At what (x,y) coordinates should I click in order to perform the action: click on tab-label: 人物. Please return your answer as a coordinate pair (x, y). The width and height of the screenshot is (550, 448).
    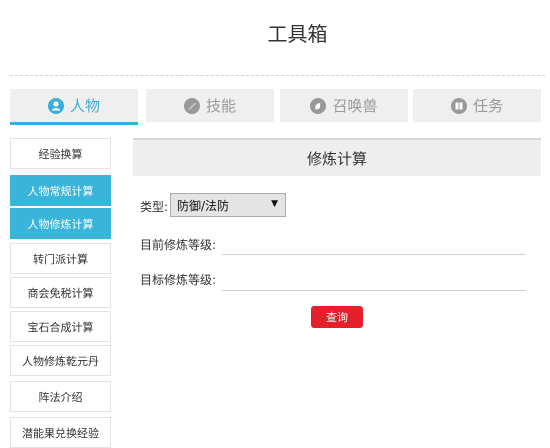
    Looking at the image, I should click on (84, 106).